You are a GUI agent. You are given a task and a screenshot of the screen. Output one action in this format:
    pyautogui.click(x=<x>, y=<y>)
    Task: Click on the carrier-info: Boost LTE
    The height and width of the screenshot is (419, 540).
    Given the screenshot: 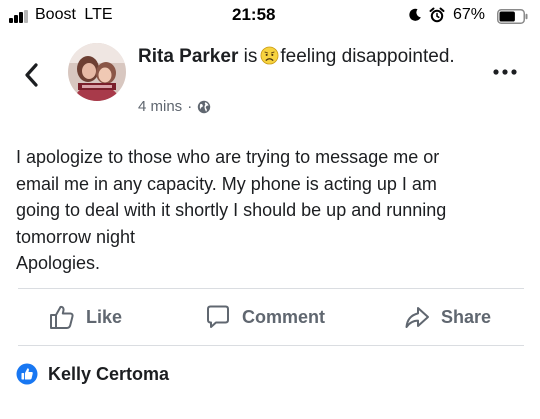 What is the action you would take?
    pyautogui.click(x=74, y=15)
    